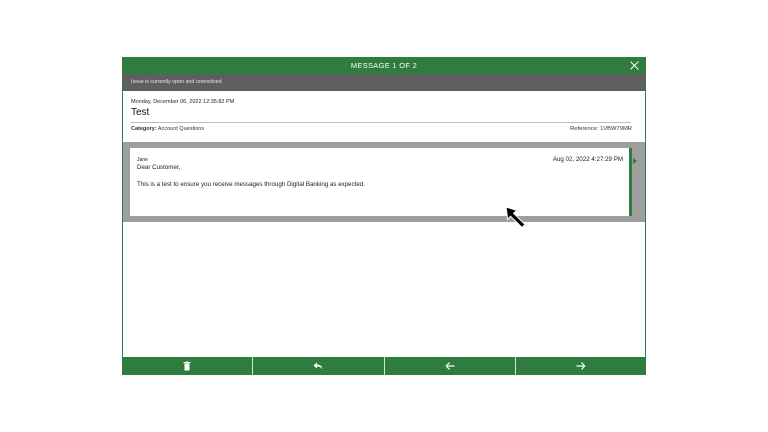 This screenshot has width=768, height=432. I want to click on reference-label: Reference:, so click(584, 129).